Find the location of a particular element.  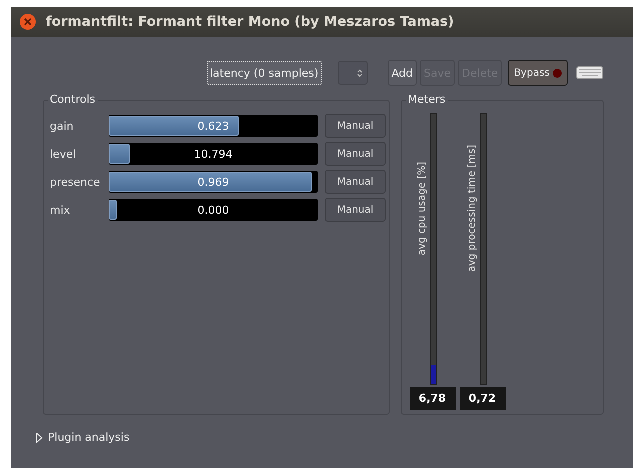

meter-label: avg processing time [ms] is located at coordinates (472, 208).